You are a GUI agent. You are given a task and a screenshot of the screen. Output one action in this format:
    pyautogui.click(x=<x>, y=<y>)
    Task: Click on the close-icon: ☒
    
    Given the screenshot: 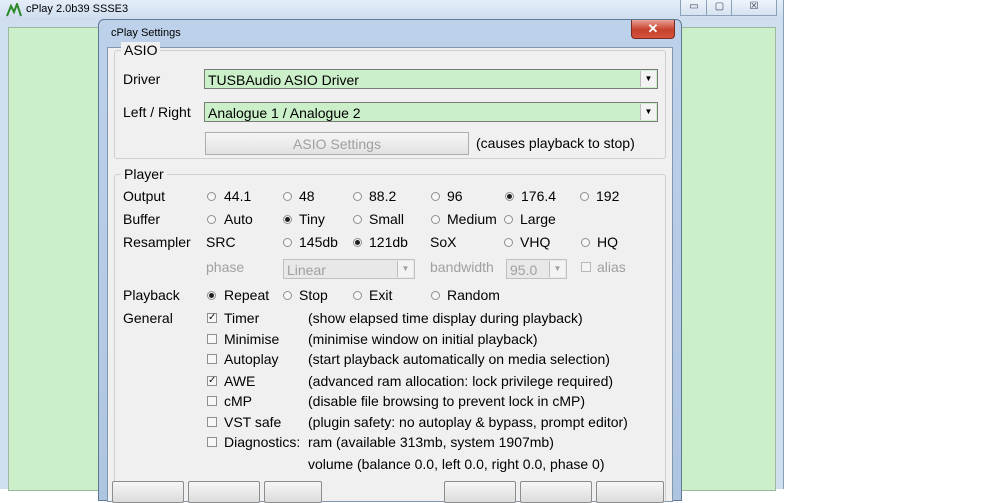 What is the action you would take?
    pyautogui.click(x=754, y=6)
    